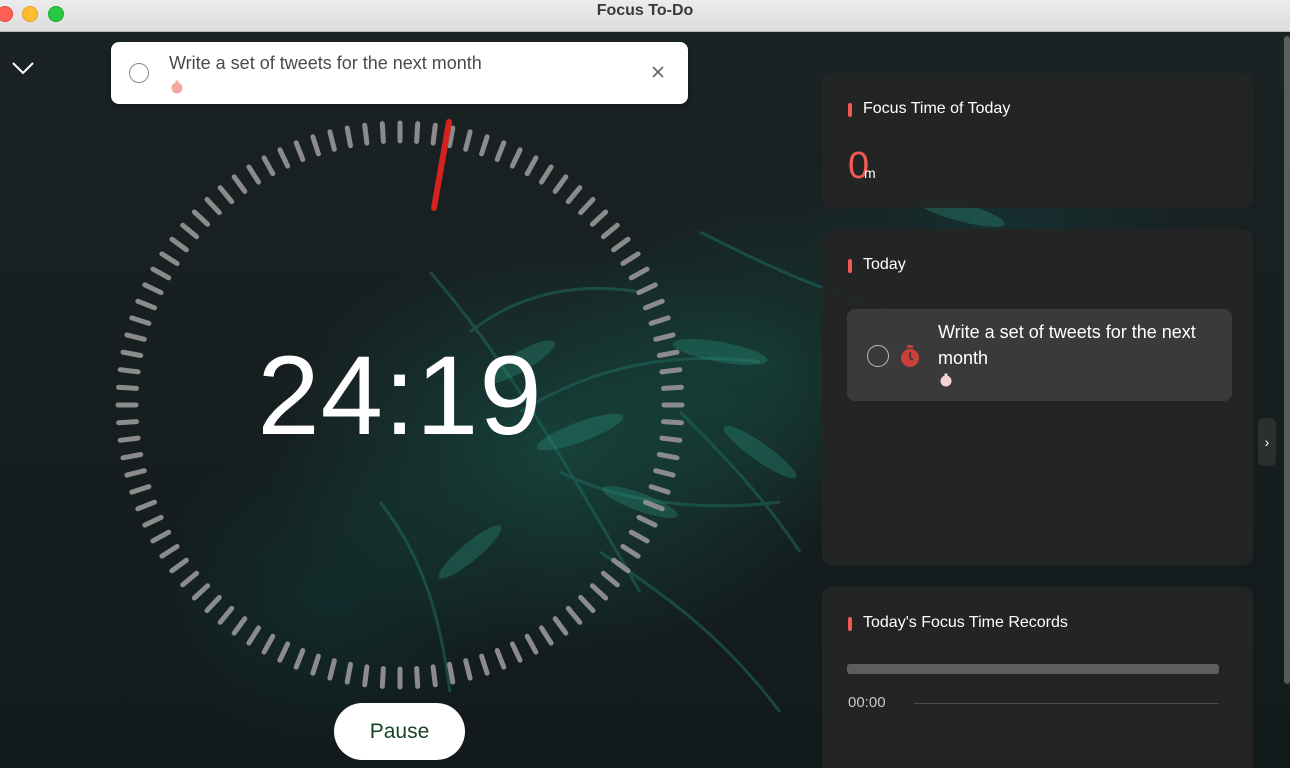 The height and width of the screenshot is (768, 1290). Describe the element at coordinates (870, 173) in the screenshot. I see `focus-time-unit: m` at that location.